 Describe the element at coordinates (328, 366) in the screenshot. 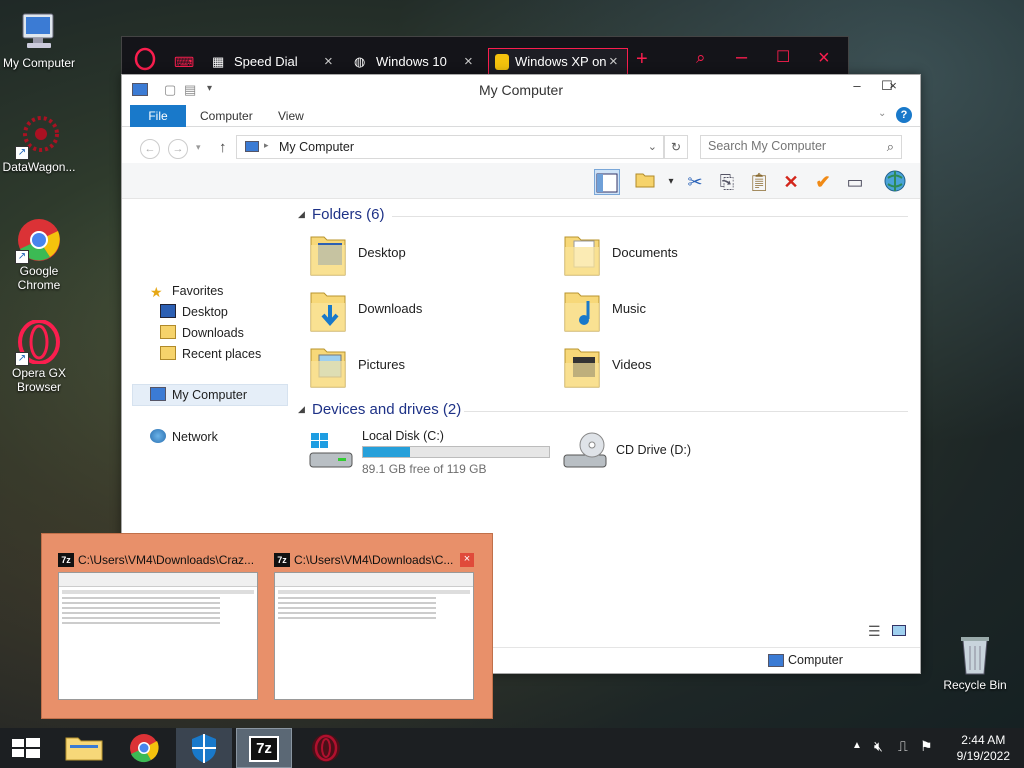

I see `pictures-folder-icon` at that location.